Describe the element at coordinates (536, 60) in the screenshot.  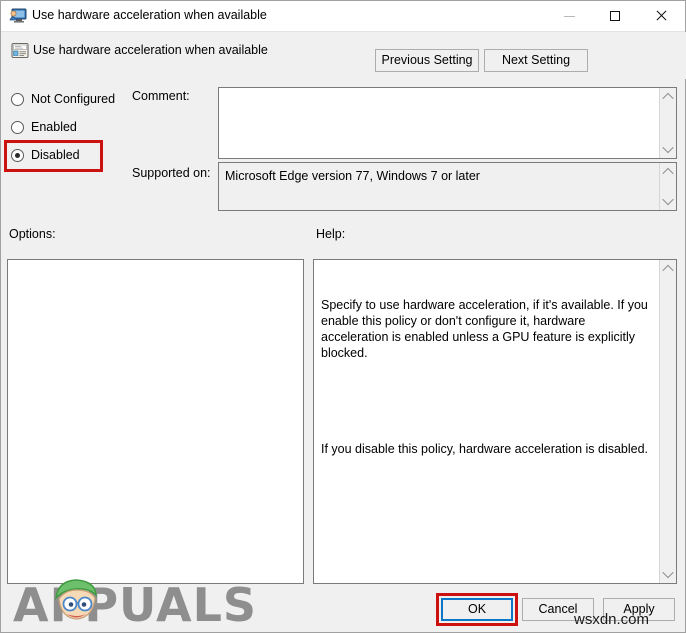
I see `next-setting-button: Next Setting` at that location.